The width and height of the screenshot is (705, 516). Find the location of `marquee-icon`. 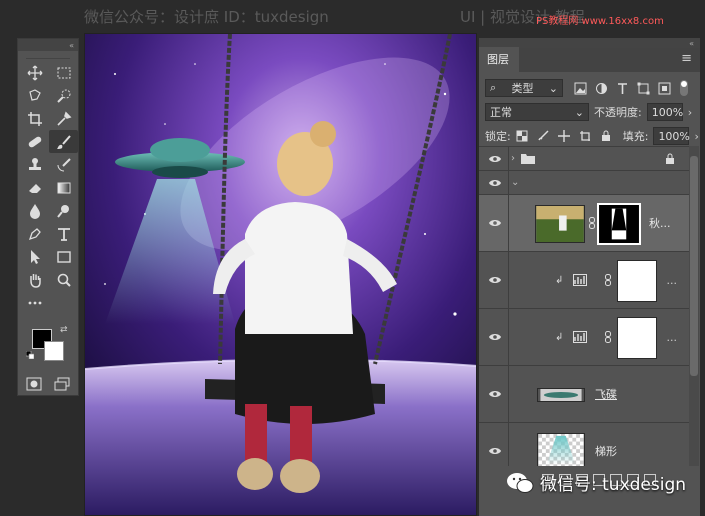

marquee-icon is located at coordinates (63, 72).